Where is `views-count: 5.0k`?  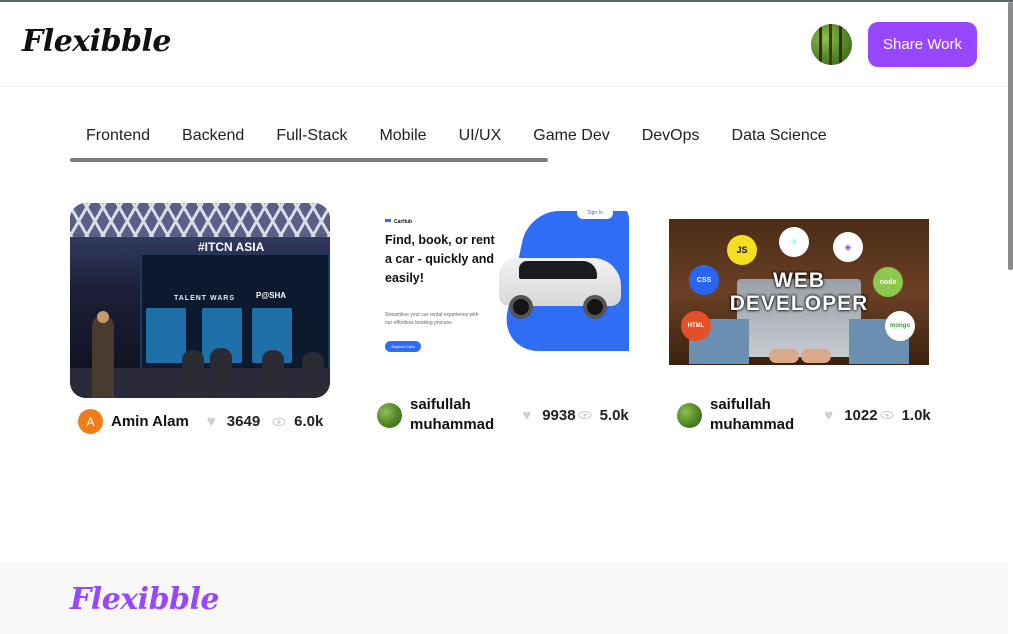 views-count: 5.0k is located at coordinates (614, 415).